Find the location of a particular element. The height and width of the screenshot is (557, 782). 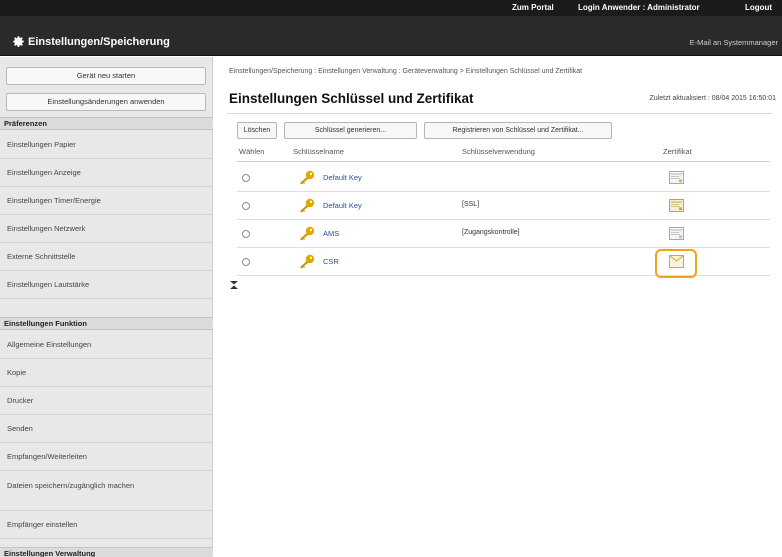

table-row: AMS [Zugangskontrolle] is located at coordinates (503, 234).